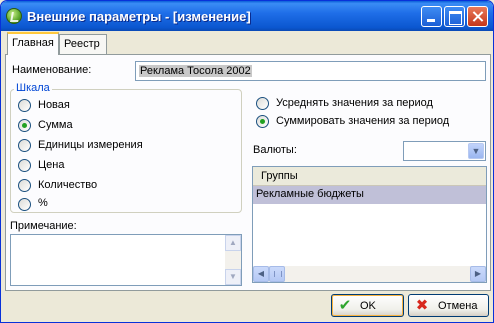 The height and width of the screenshot is (323, 494). What do you see at coordinates (262, 121) in the screenshot?
I see `period-radio-sum` at bounding box center [262, 121].